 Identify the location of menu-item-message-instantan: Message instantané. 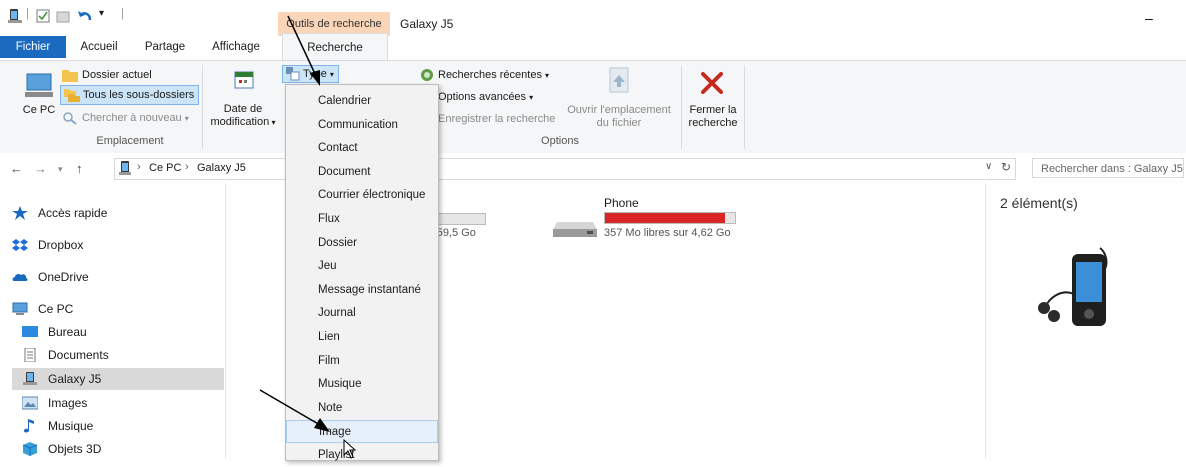
(362, 290).